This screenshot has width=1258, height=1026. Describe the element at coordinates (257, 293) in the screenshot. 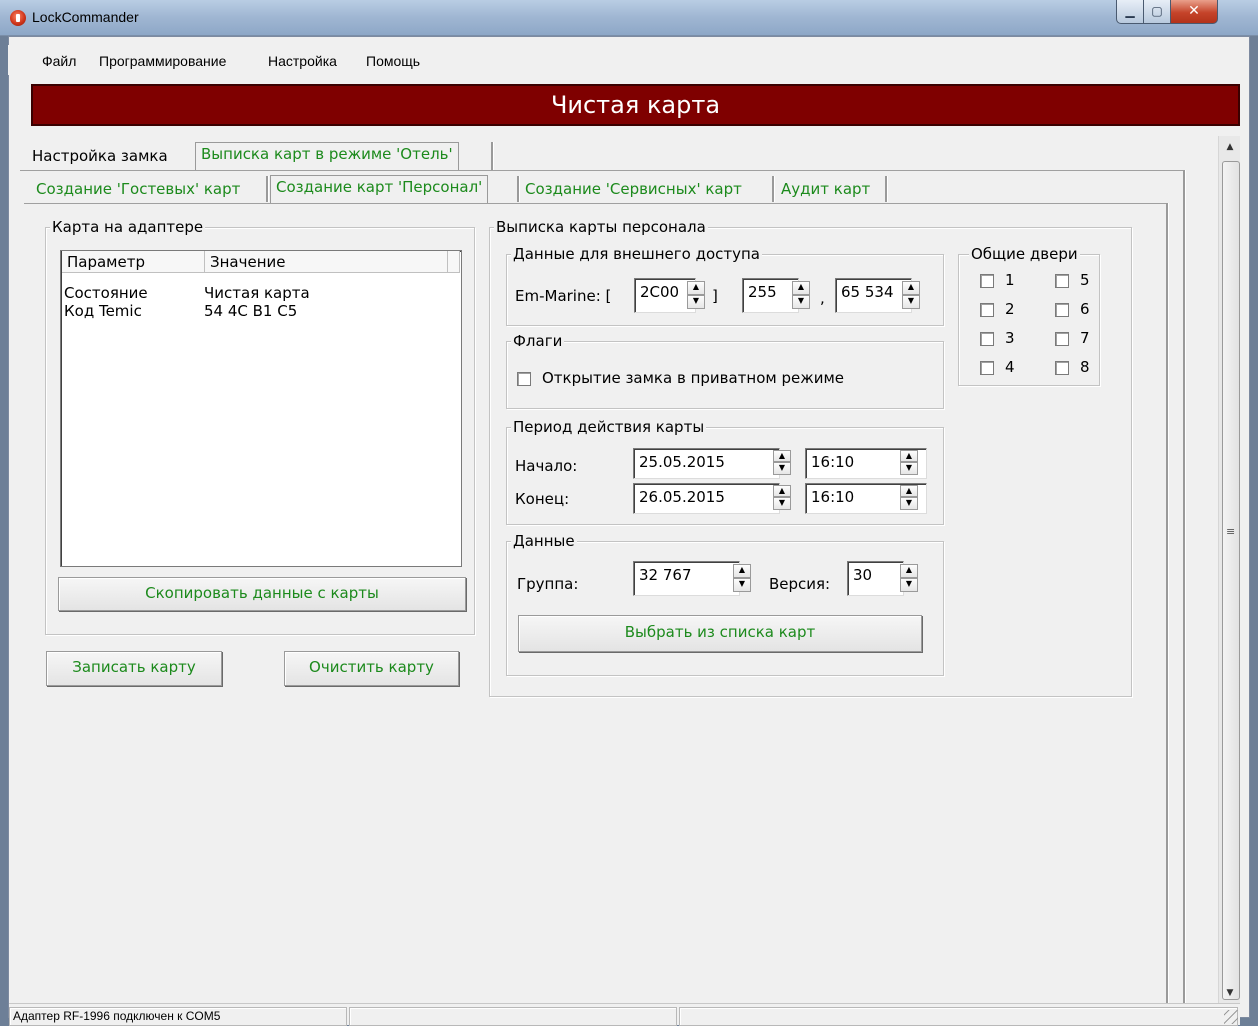

I see `row-value: Чистая карта` at that location.